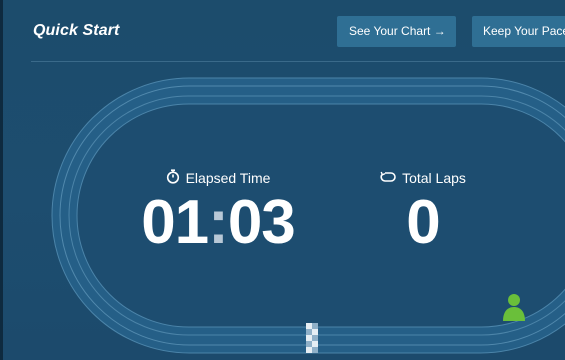  Describe the element at coordinates (173, 178) in the screenshot. I see `stopwatch-icon` at that location.